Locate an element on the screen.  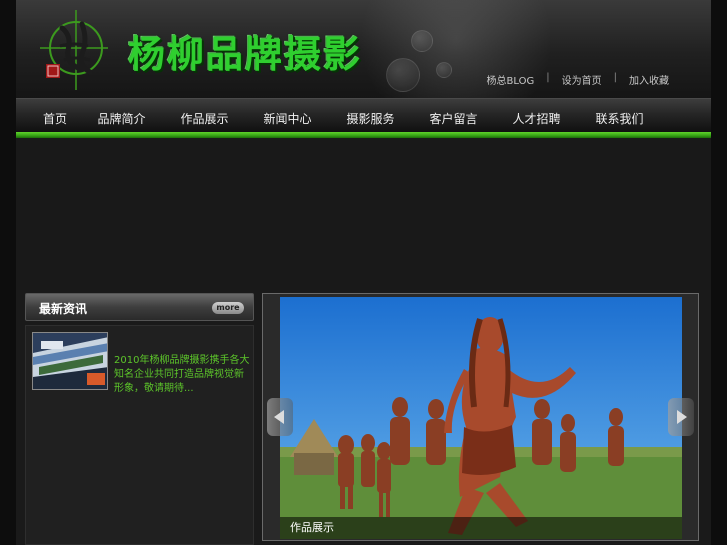
arrow-right-icon is located at coordinates (682, 417).